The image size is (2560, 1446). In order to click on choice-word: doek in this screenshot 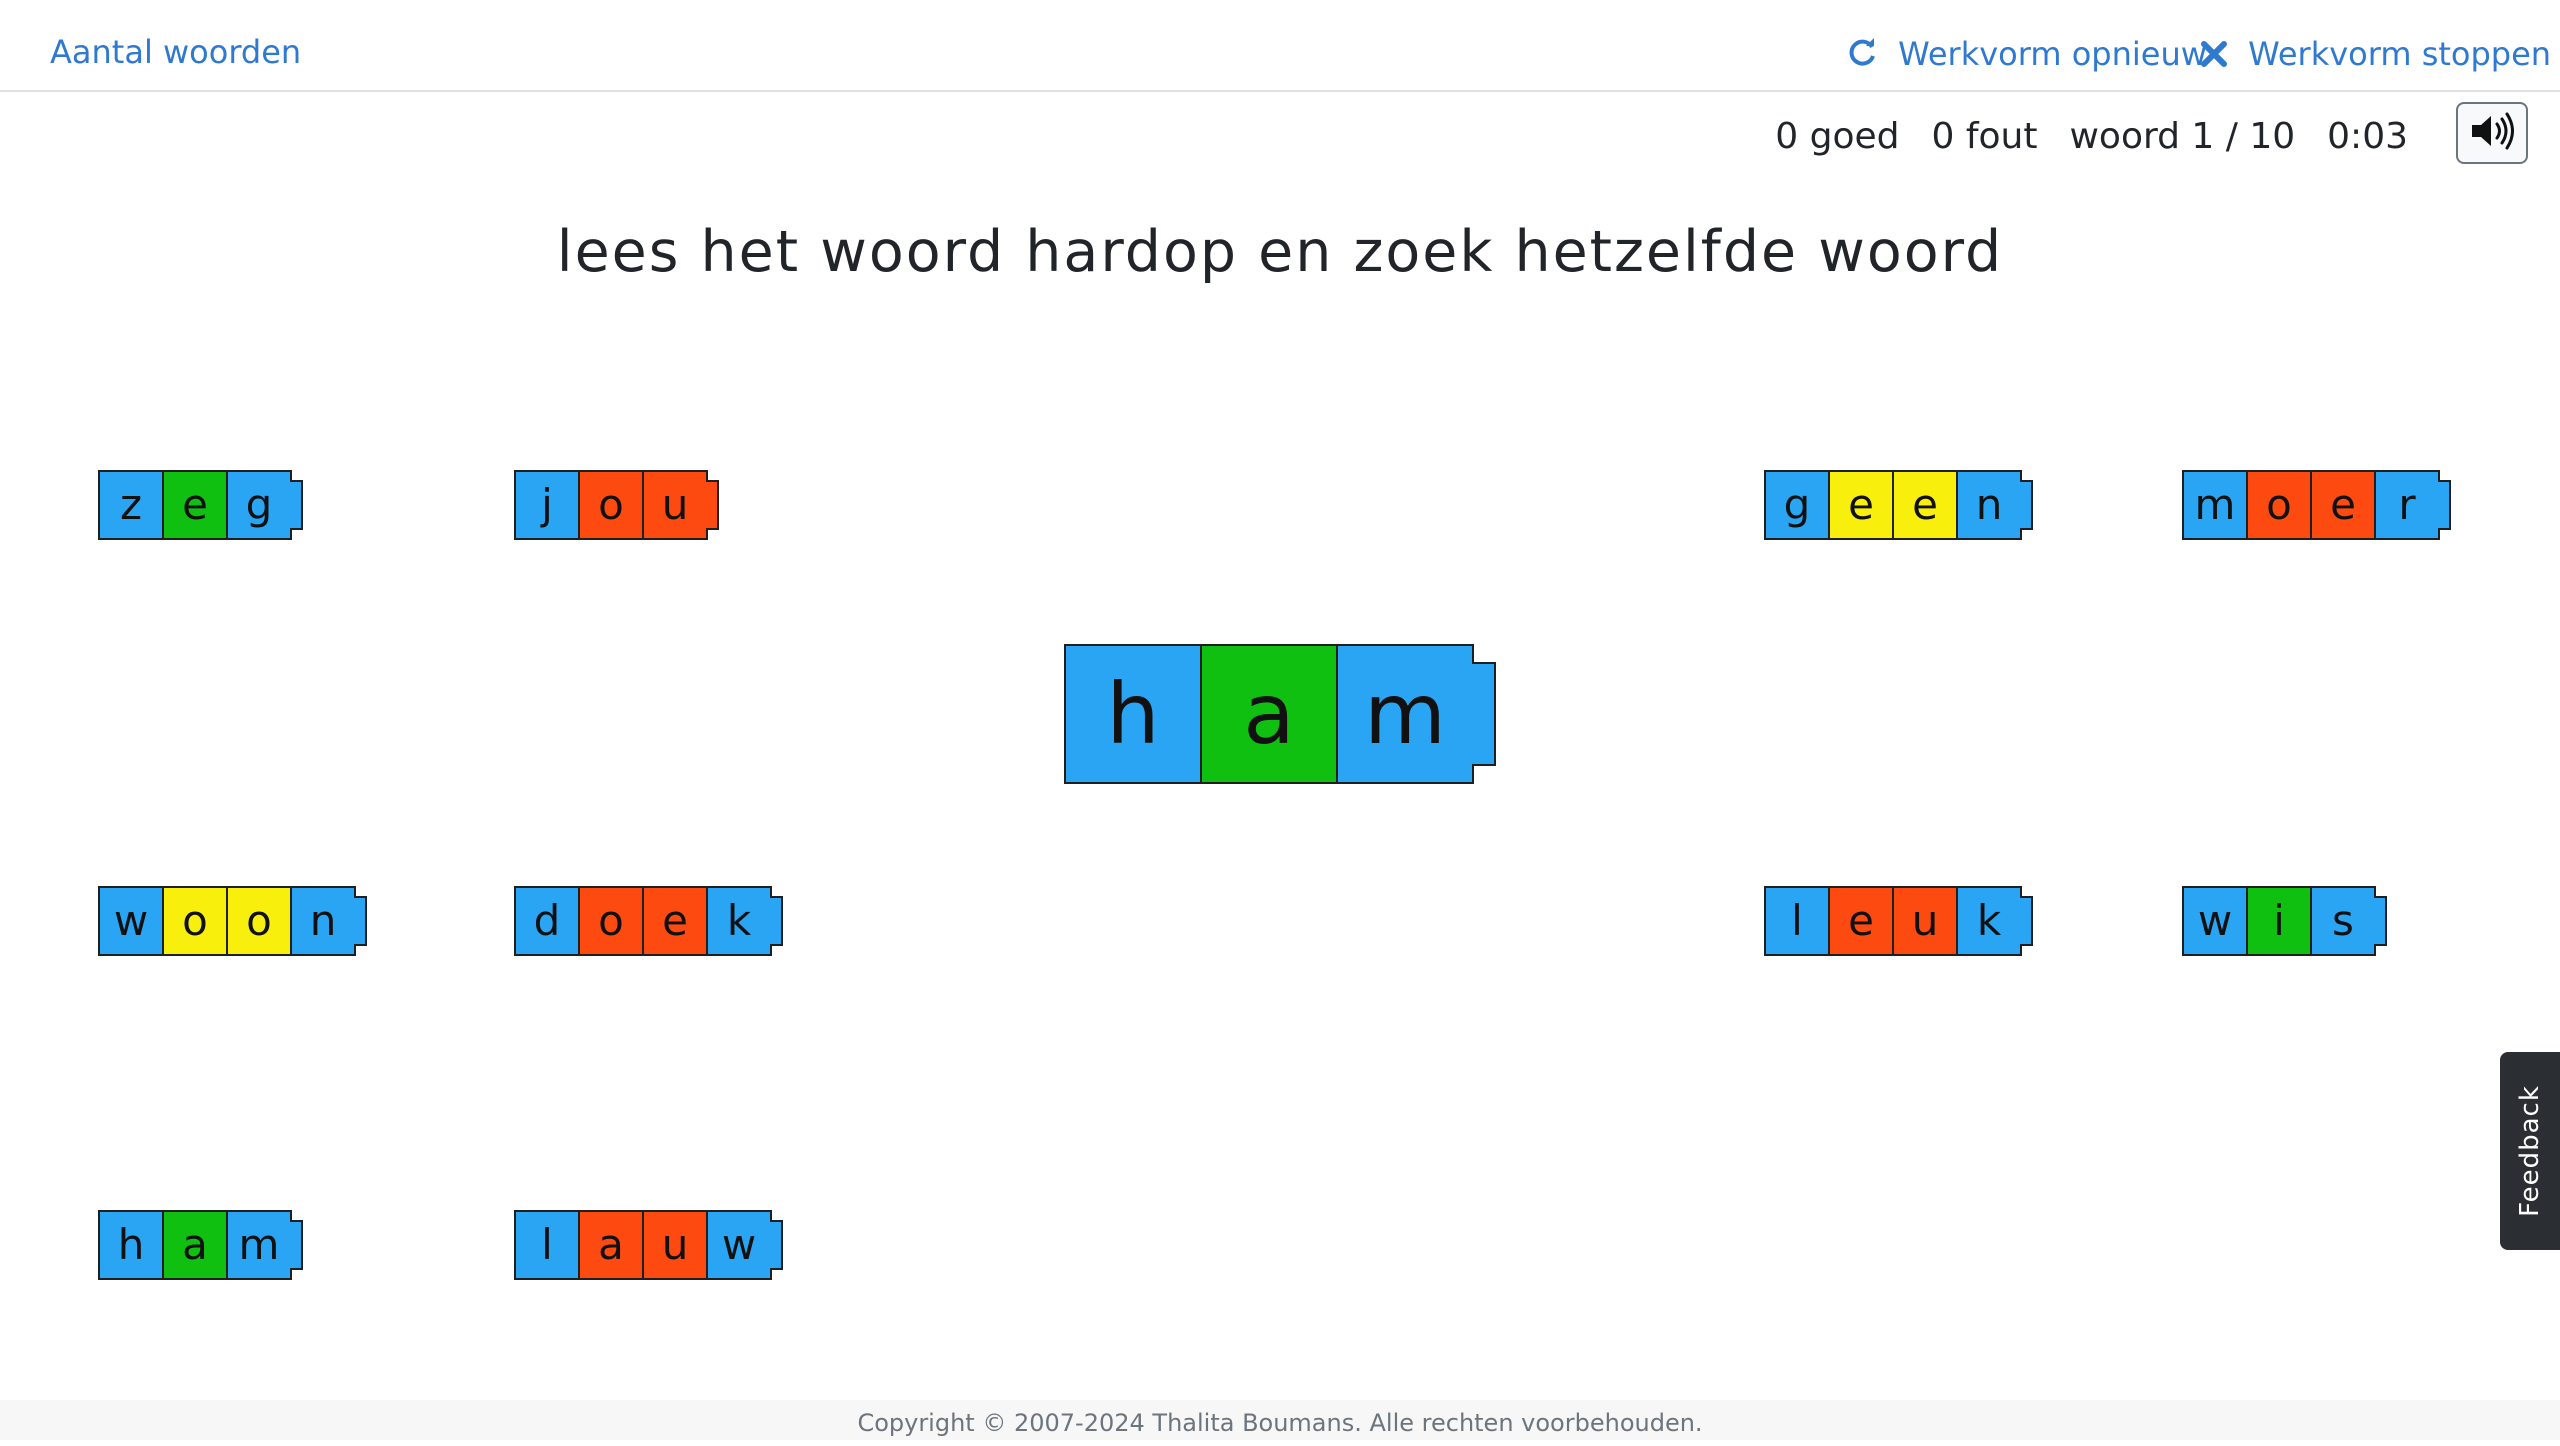, I will do `click(648, 921)`.